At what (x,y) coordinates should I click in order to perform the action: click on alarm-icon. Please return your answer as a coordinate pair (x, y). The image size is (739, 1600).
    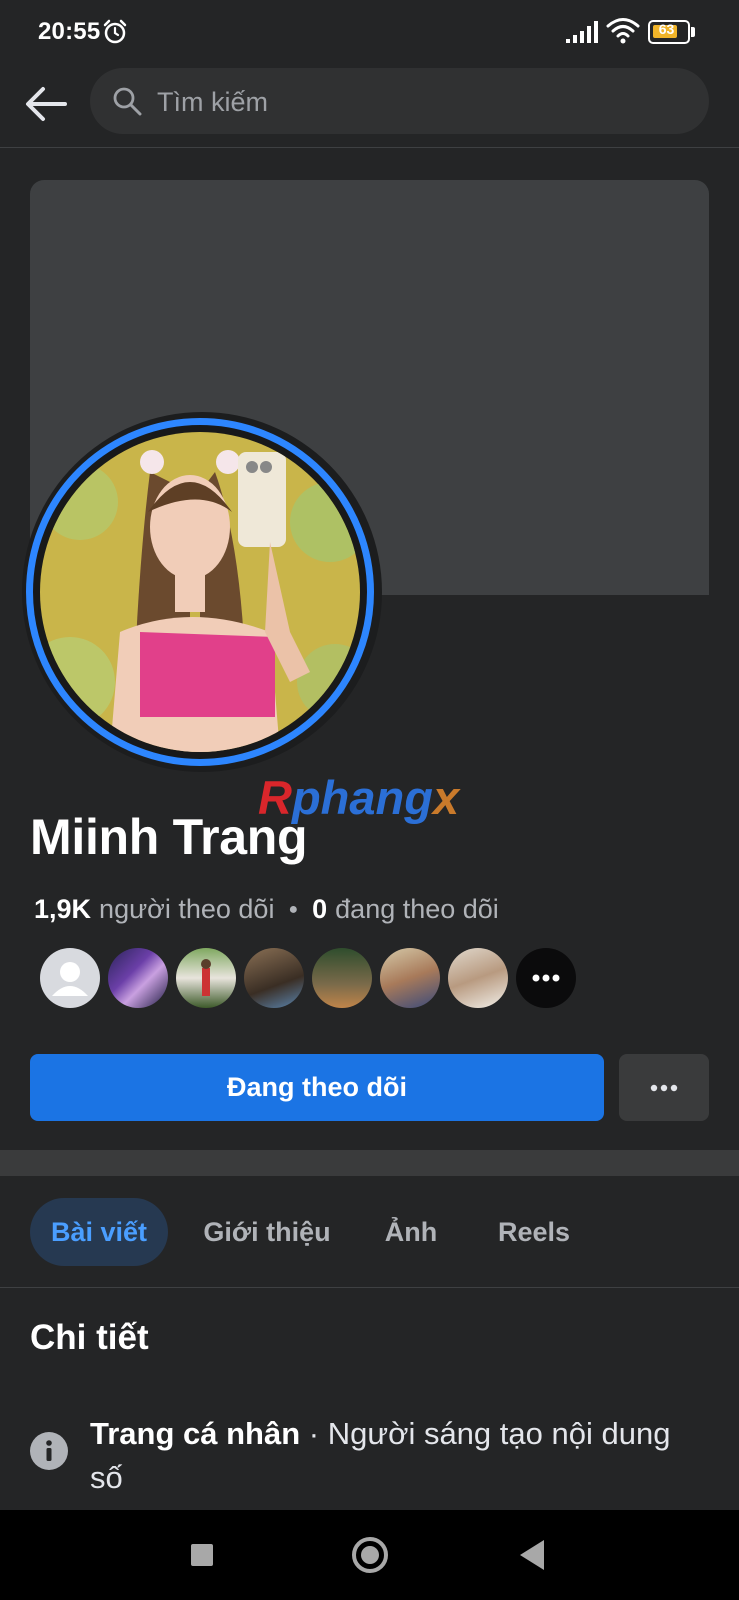
    Looking at the image, I should click on (115, 31).